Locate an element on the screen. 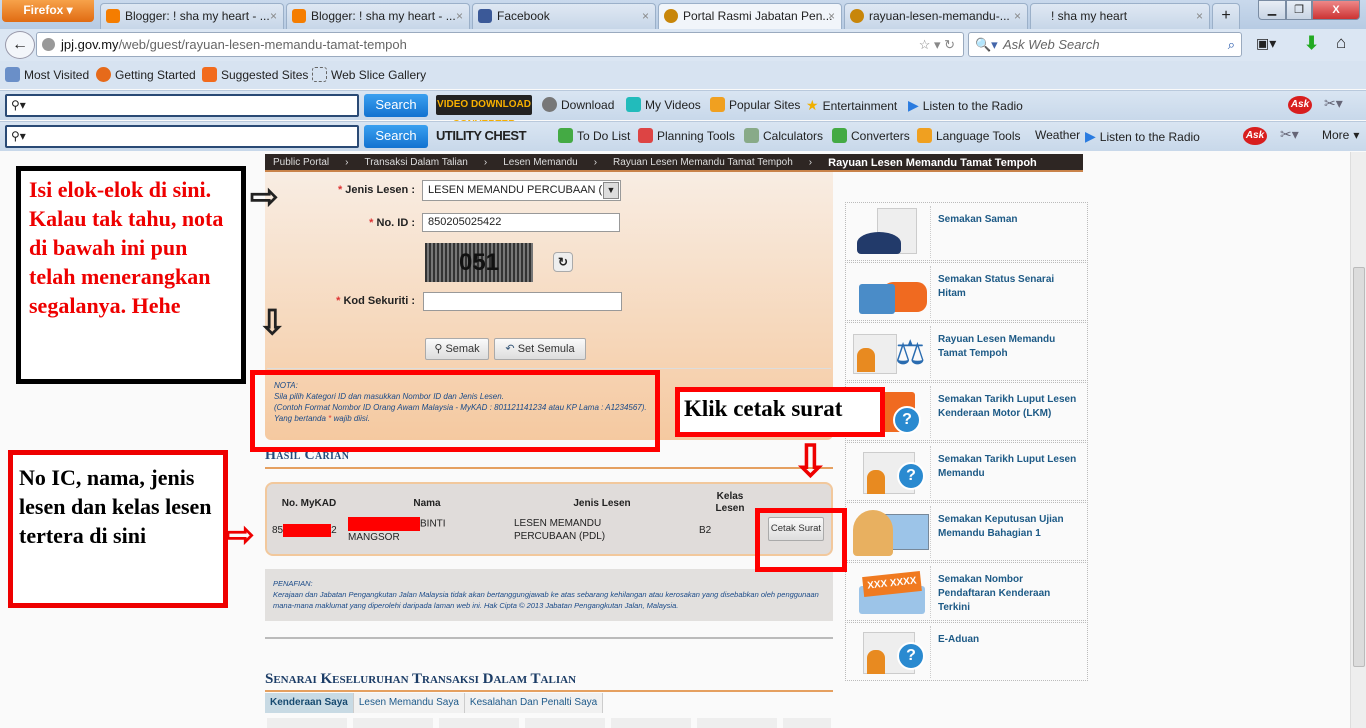 The height and width of the screenshot is (728, 1366). sidebar-item-semakan-saman: Semakan Saman is located at coordinates (966, 231).